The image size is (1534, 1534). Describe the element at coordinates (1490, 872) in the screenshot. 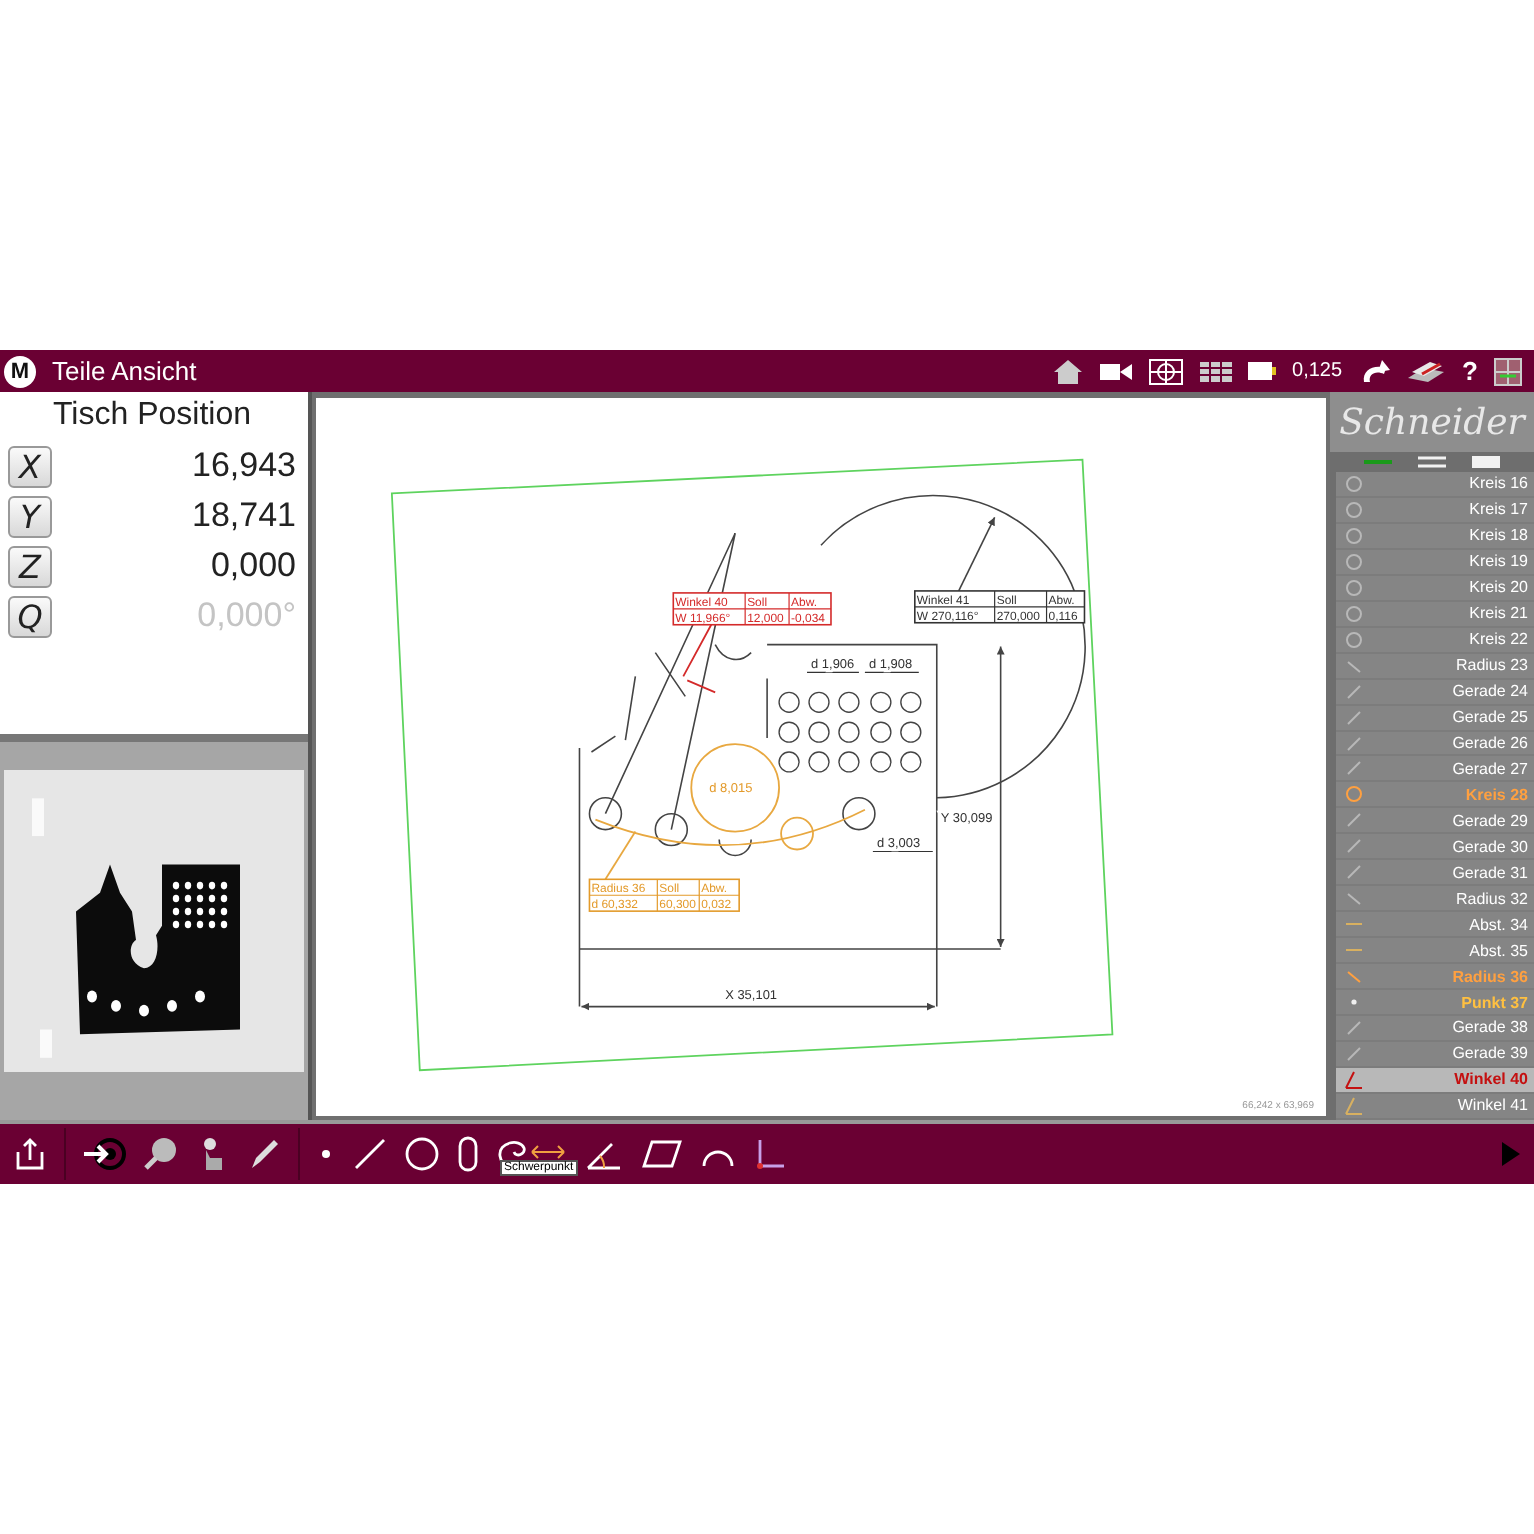

I see `feature-name: Gerade 31` at that location.